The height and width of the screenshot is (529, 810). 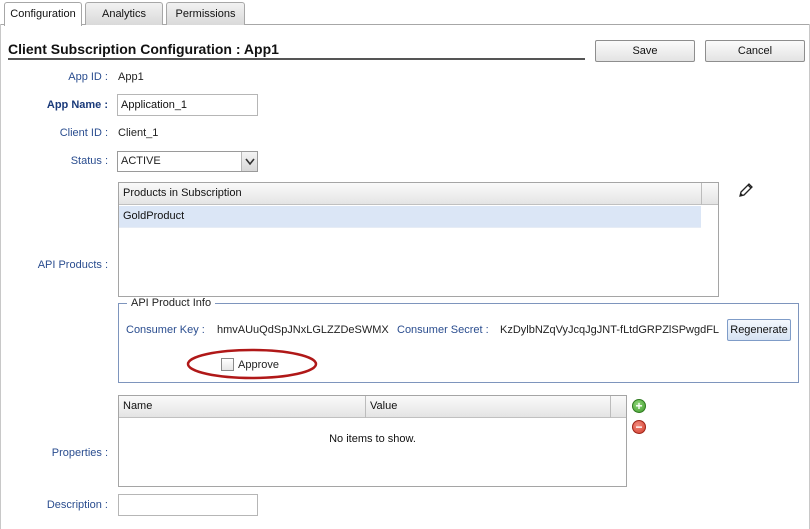 I want to click on api-products-label: API Products :, so click(x=72, y=265).